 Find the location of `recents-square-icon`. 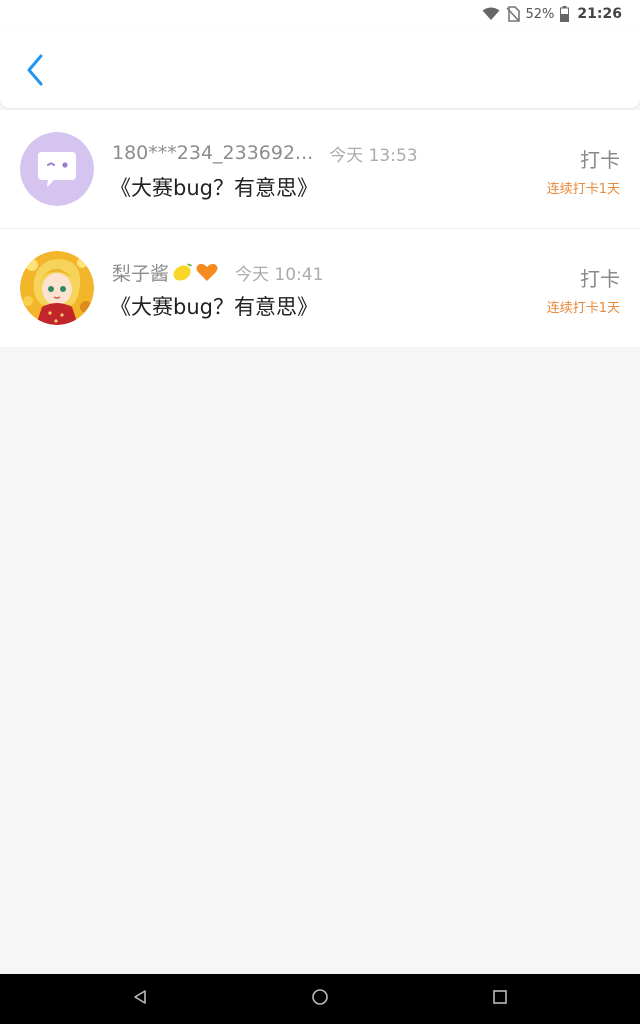

recents-square-icon is located at coordinates (500, 999).